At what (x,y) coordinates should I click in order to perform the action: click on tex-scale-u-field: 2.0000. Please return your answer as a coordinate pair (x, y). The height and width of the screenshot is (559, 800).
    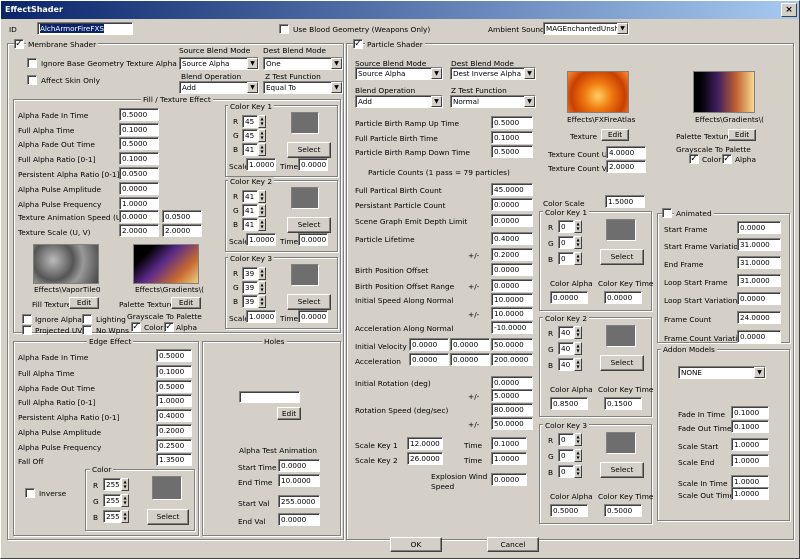
    Looking at the image, I should click on (139, 230).